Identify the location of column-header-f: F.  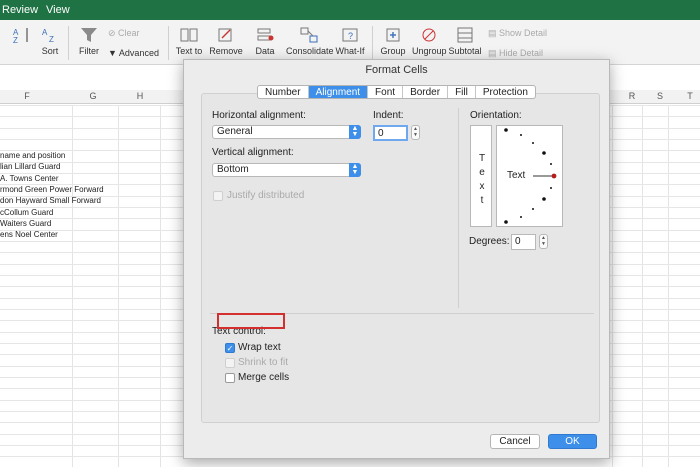
(27, 96).